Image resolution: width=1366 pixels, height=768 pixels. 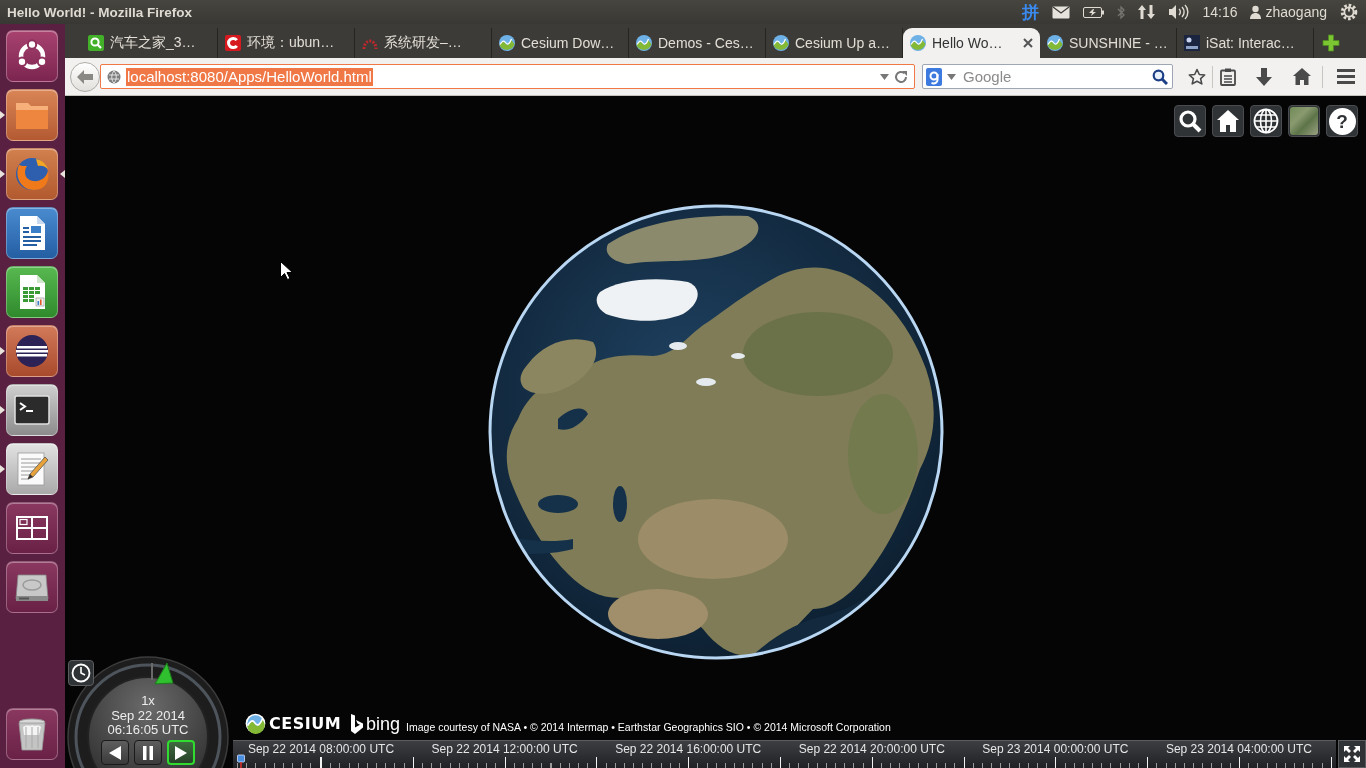 What do you see at coordinates (934, 76) in the screenshot?
I see `search-engine-icon` at bounding box center [934, 76].